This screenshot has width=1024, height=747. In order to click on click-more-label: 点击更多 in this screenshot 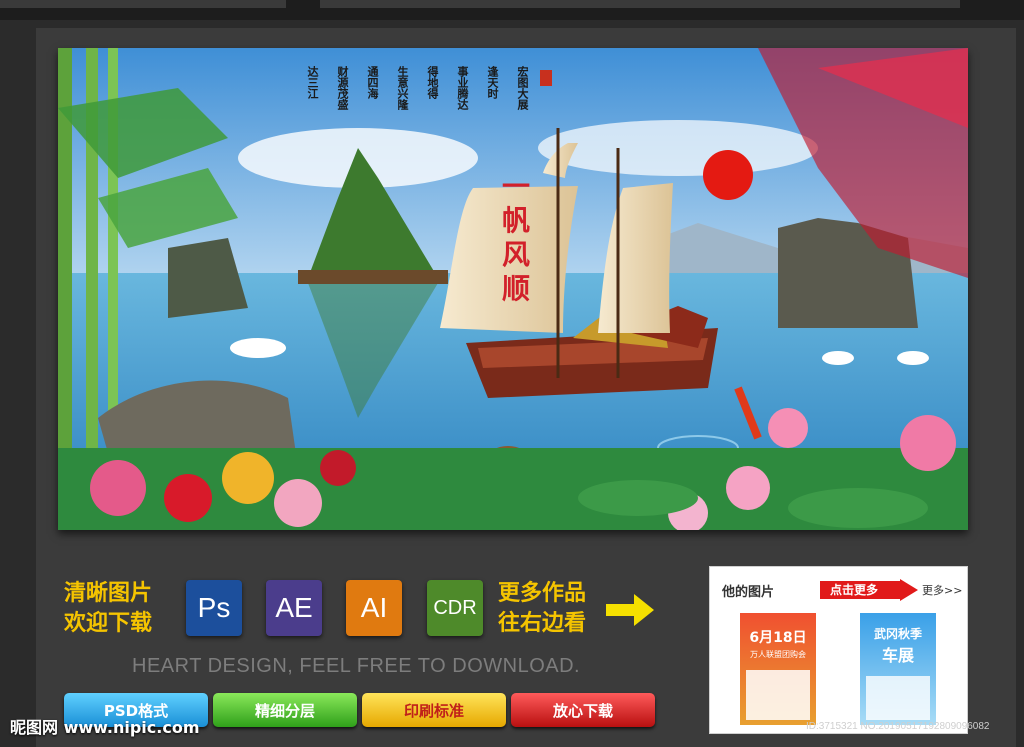, I will do `click(854, 589)`.